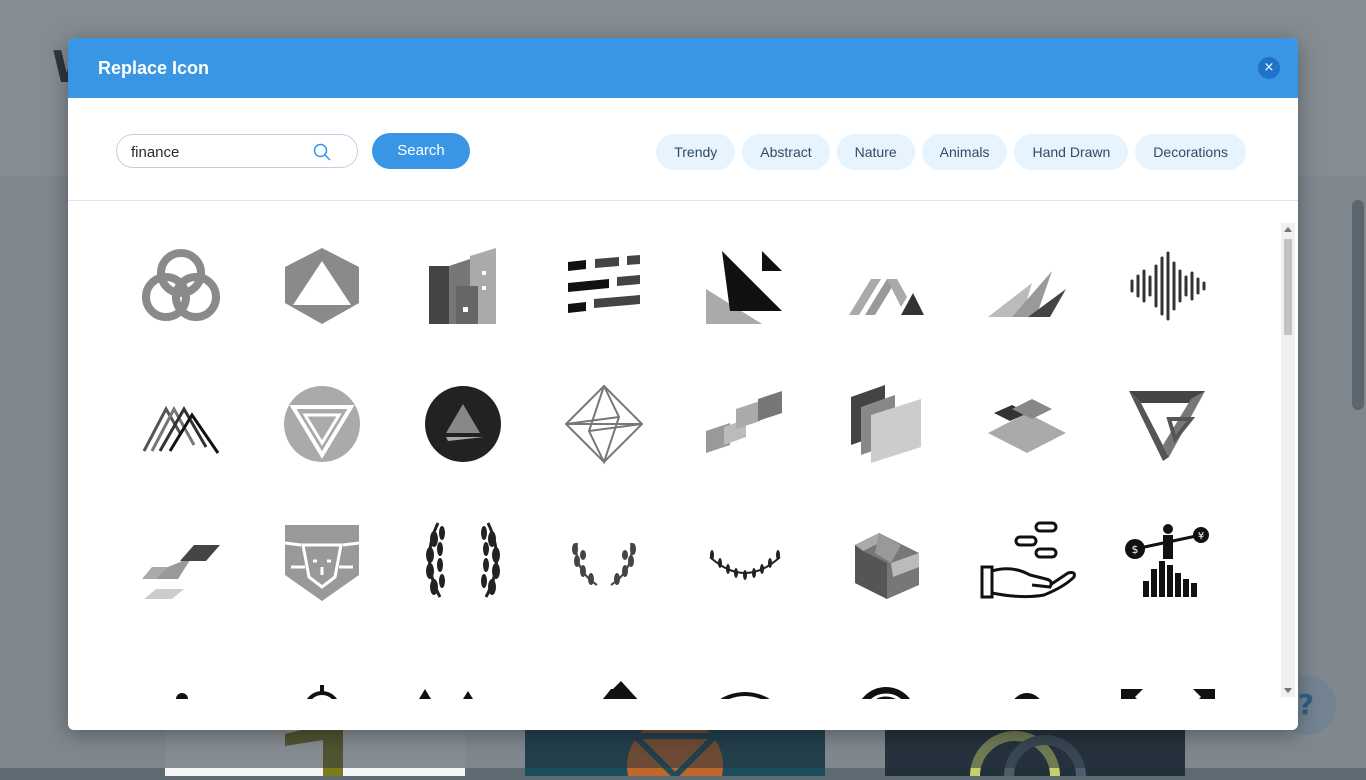 The height and width of the screenshot is (780, 1366). I want to click on parallelogram-pair-icon, so click(181, 572).